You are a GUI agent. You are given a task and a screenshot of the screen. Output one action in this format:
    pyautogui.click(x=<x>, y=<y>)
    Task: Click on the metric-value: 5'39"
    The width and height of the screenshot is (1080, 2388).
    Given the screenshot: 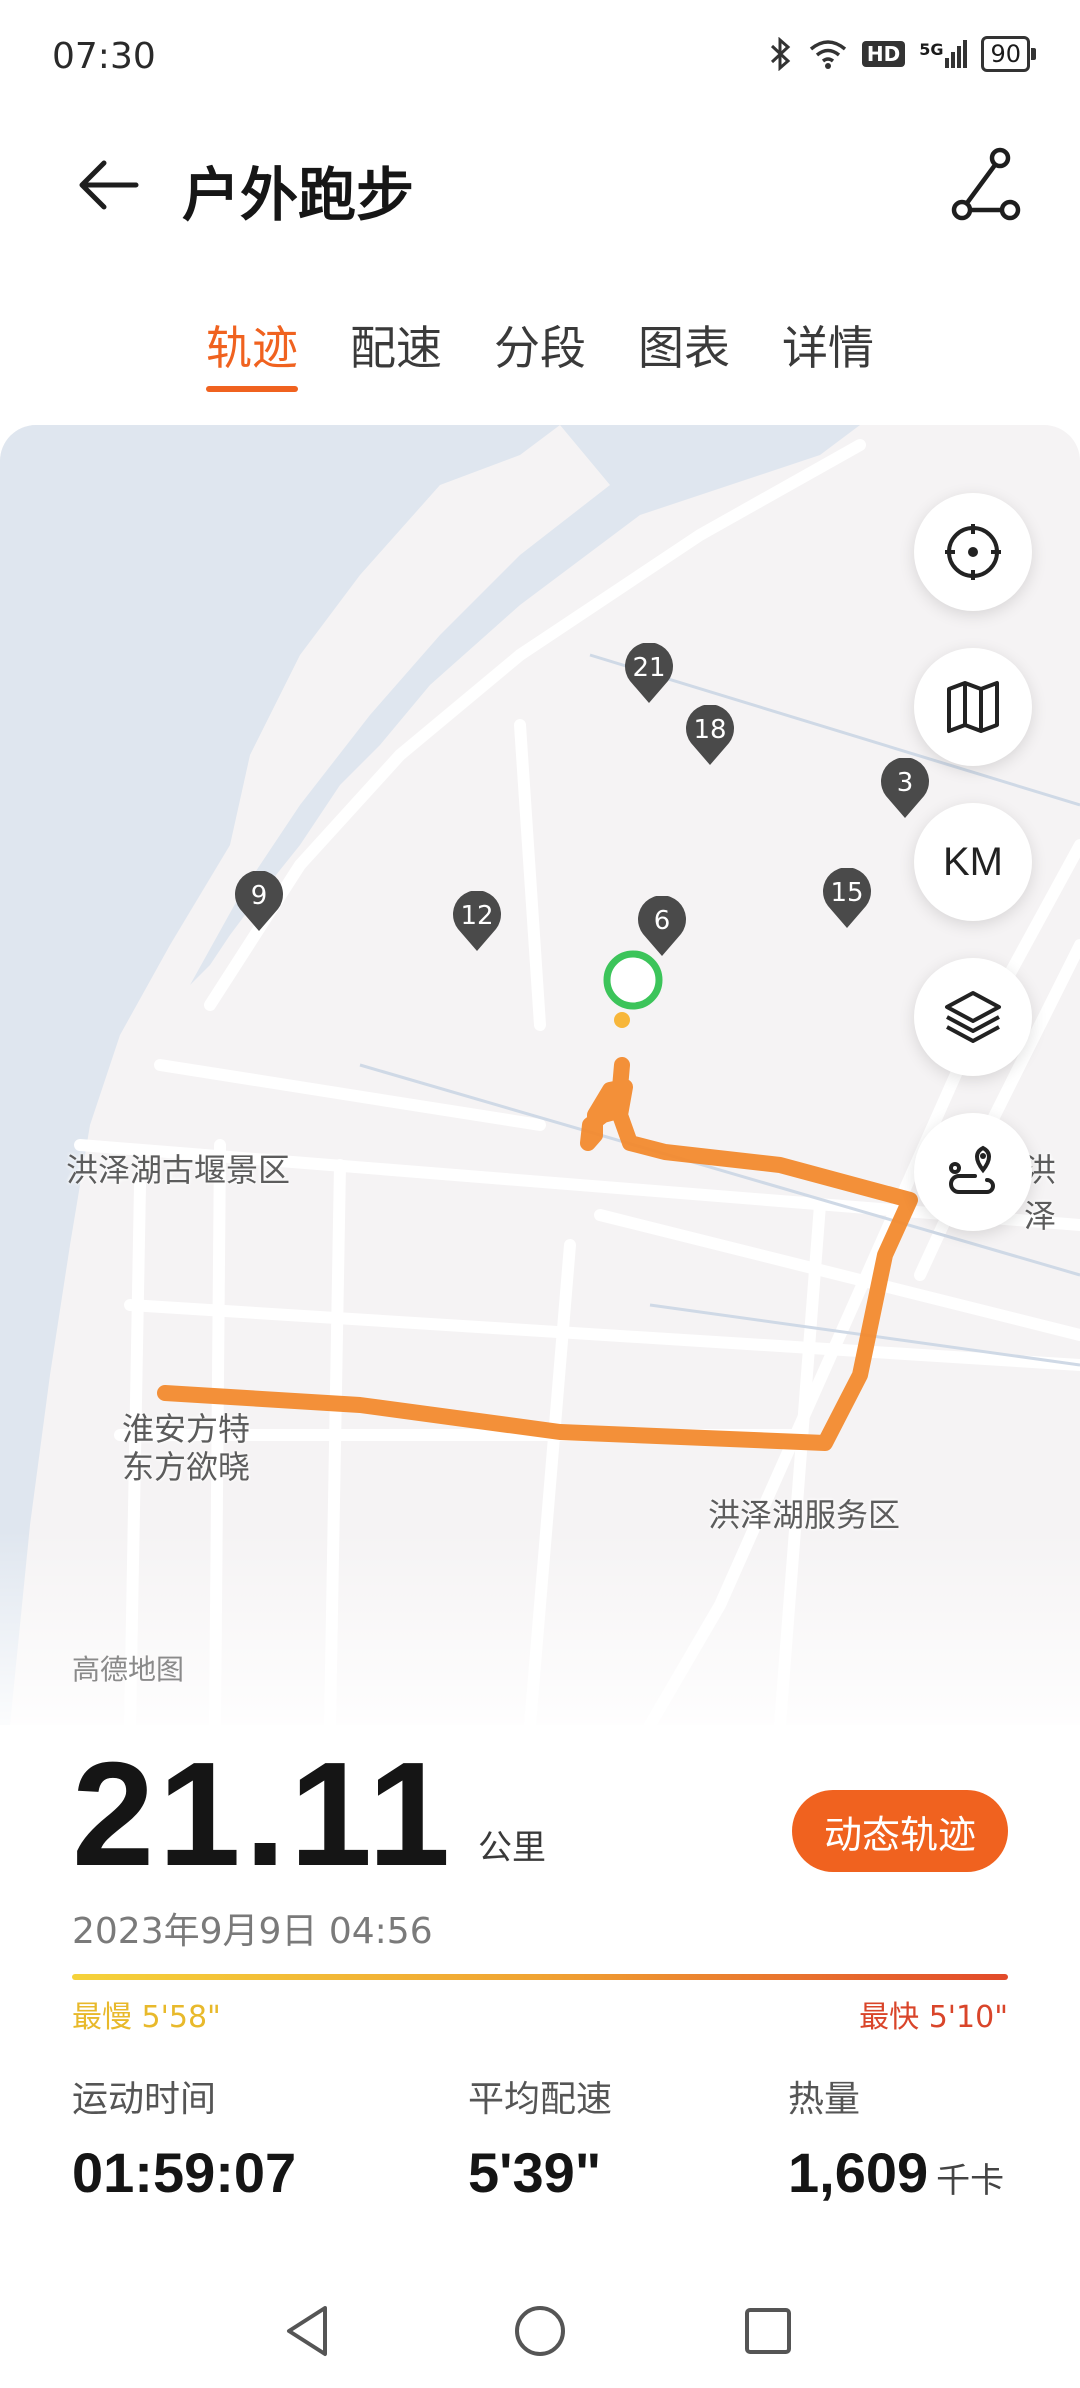 What is the action you would take?
    pyautogui.click(x=535, y=2172)
    